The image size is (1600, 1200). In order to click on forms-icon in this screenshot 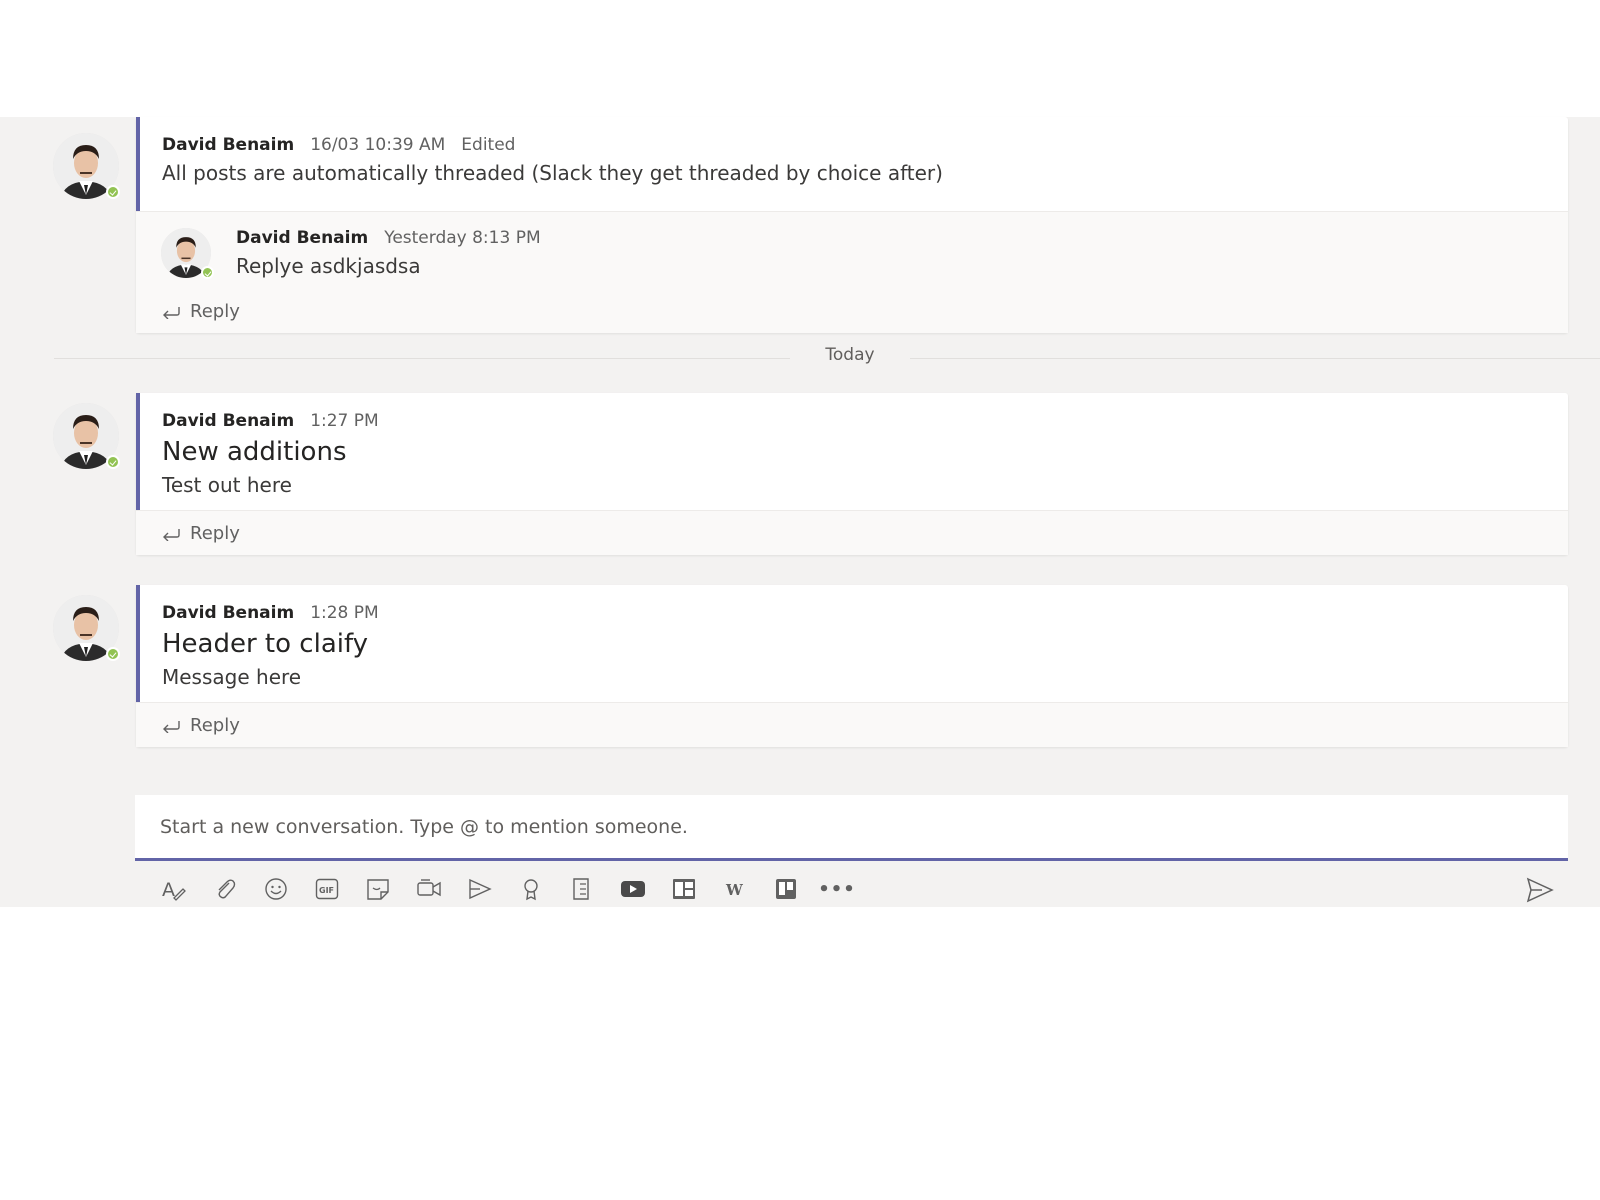, I will do `click(582, 889)`.